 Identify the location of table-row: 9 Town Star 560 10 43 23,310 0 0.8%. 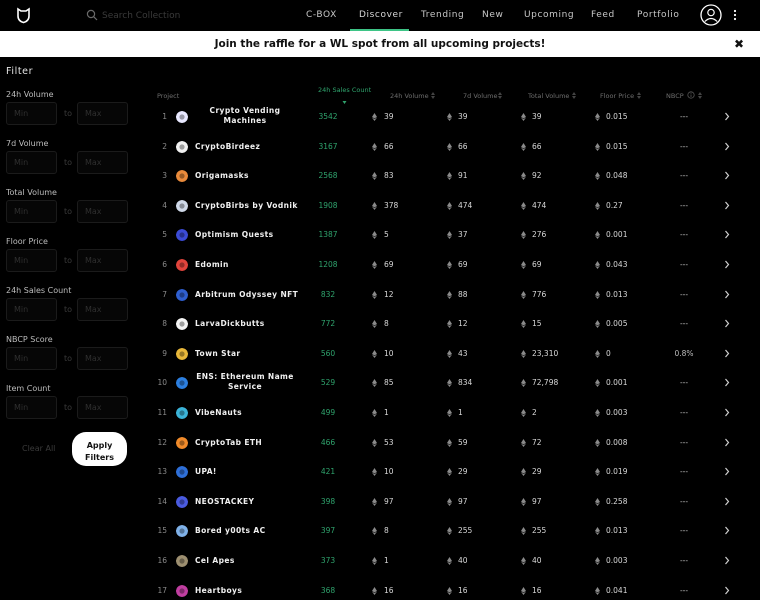
(450, 354).